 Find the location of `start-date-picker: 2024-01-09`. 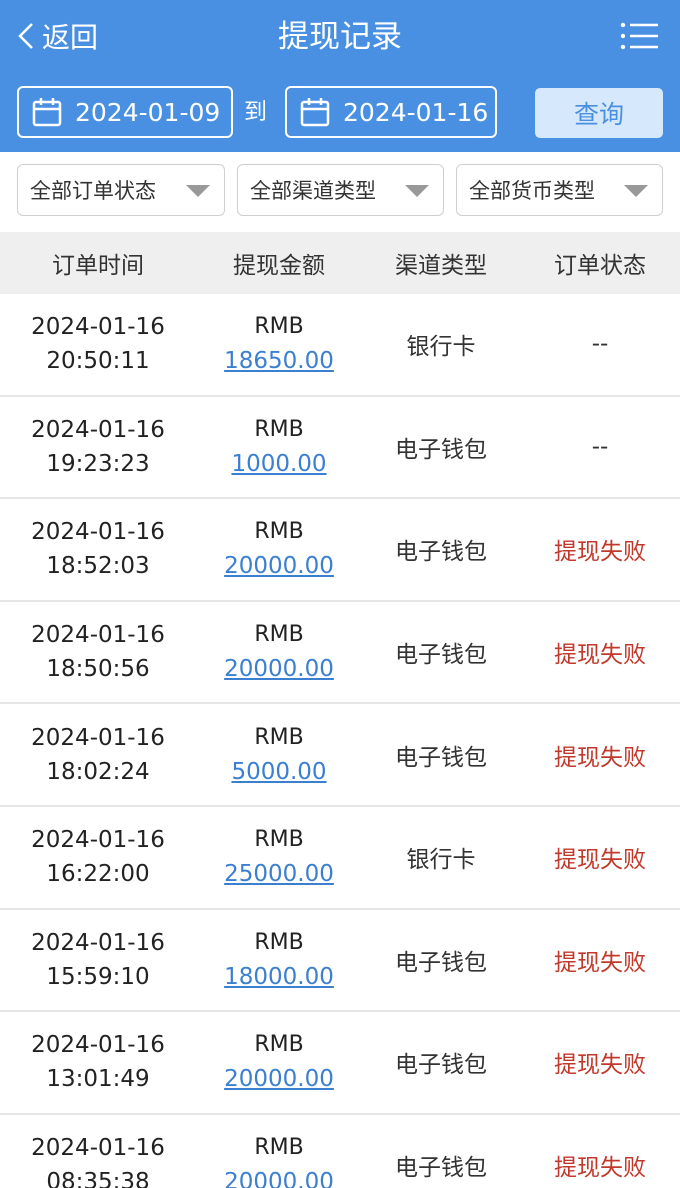

start-date-picker: 2024-01-09 is located at coordinates (125, 112).